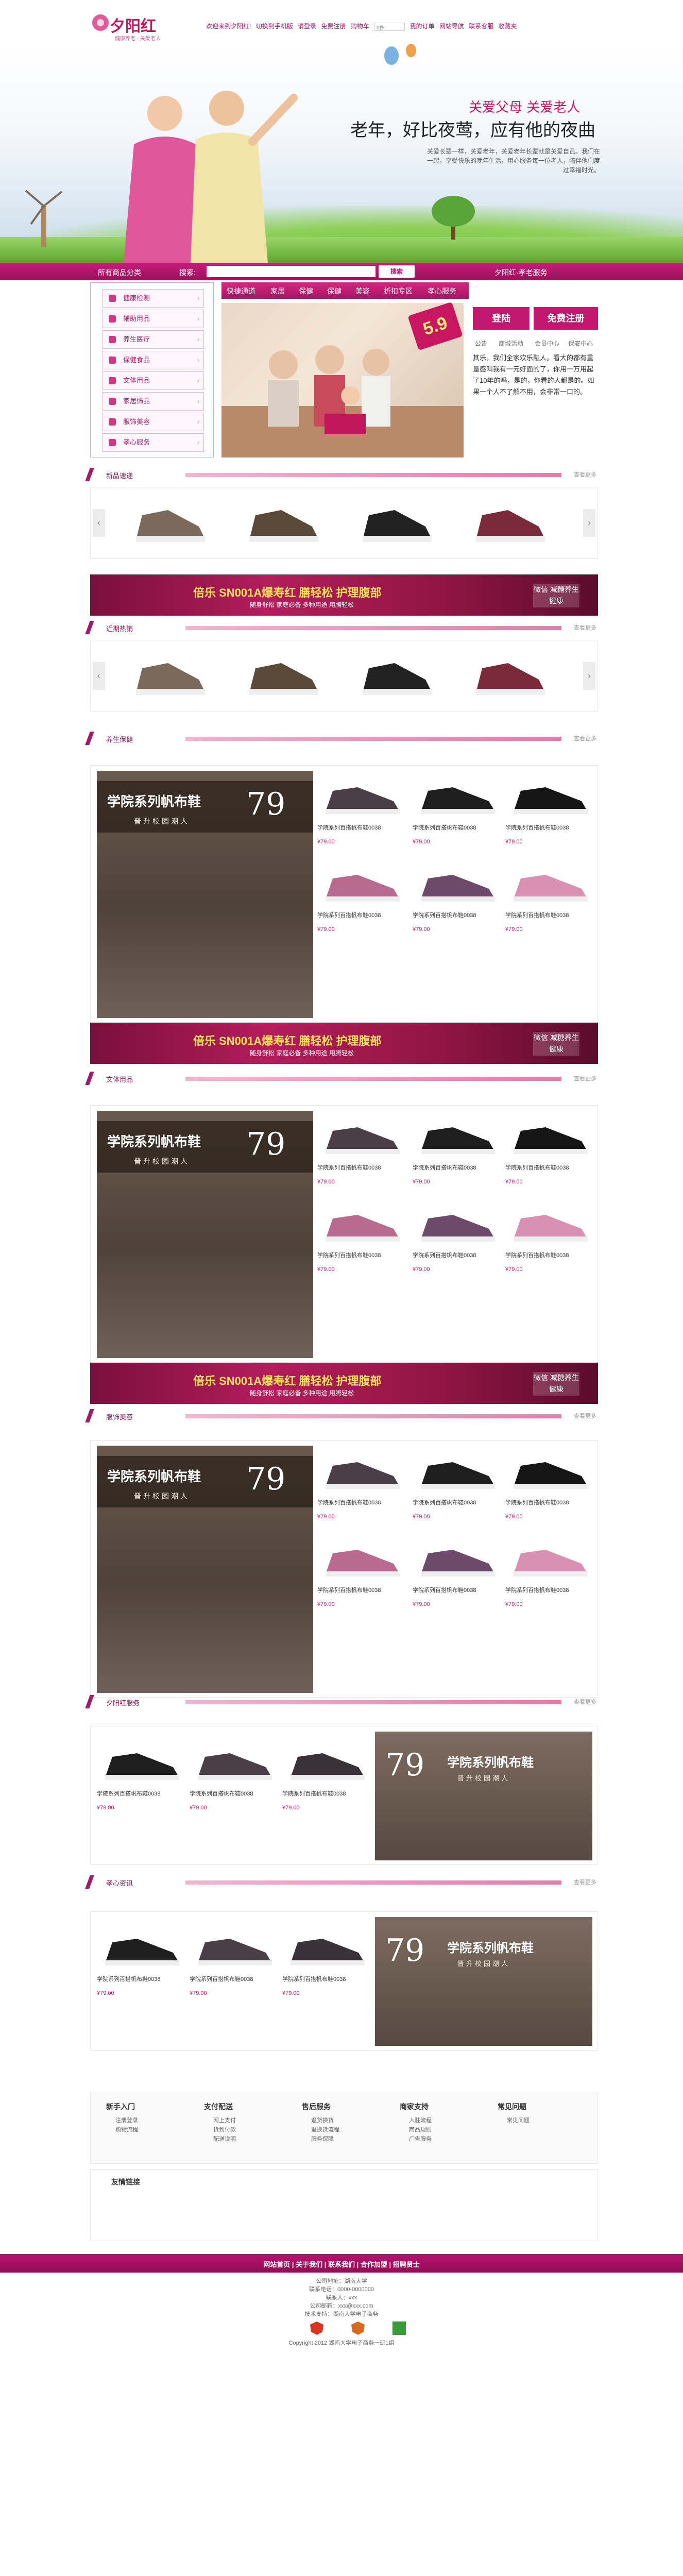 This screenshot has width=683, height=2576. Describe the element at coordinates (250, 2120) in the screenshot. I see `help-link: 网上支付` at that location.